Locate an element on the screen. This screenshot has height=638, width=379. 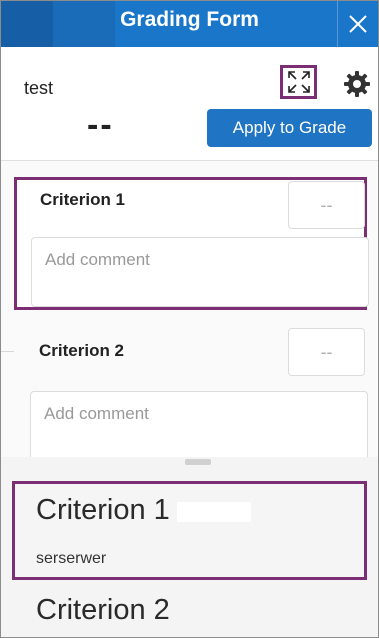
expand-icon is located at coordinates (298, 82).